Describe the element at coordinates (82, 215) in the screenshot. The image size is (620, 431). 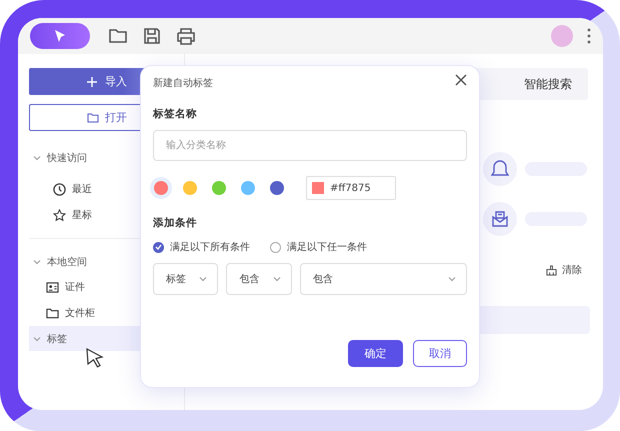
I see `item-label: 星标` at that location.